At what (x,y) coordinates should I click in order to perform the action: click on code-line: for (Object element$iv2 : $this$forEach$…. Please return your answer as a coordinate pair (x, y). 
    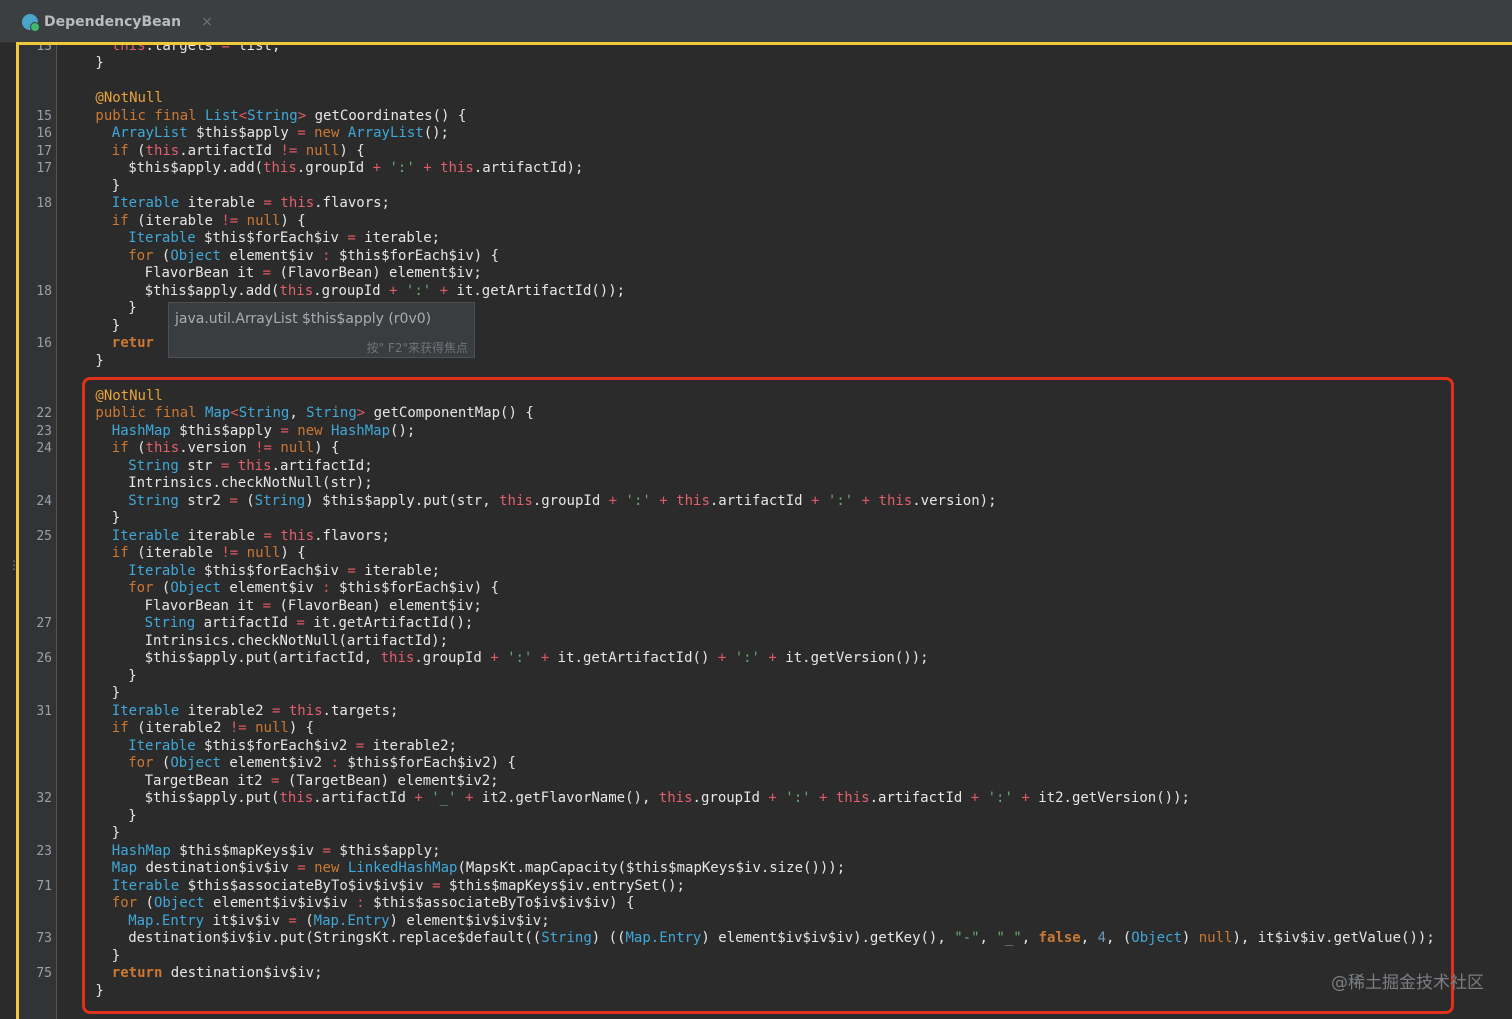
    Looking at the image, I should click on (322, 764).